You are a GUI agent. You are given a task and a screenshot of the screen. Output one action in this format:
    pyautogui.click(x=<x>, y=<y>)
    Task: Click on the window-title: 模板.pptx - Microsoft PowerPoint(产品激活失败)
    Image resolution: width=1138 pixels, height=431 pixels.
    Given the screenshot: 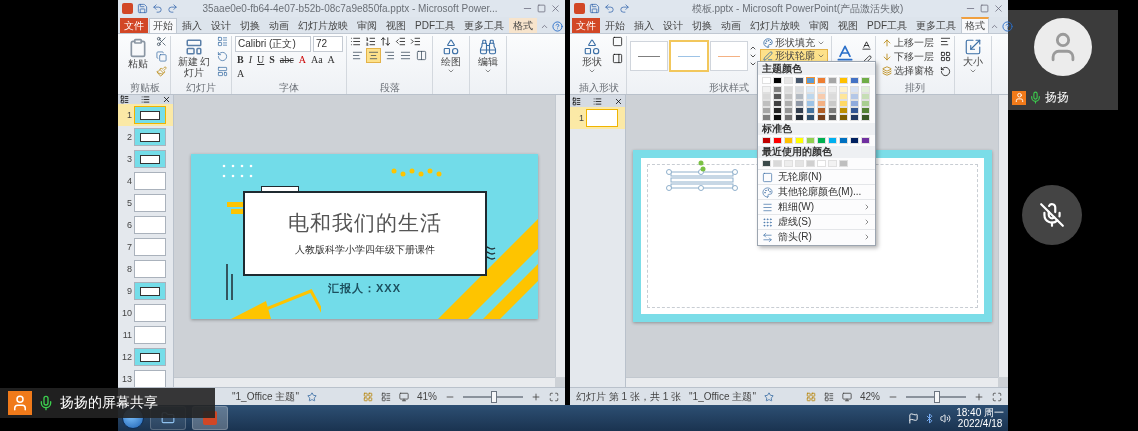 What is the action you would take?
    pyautogui.click(x=797, y=8)
    